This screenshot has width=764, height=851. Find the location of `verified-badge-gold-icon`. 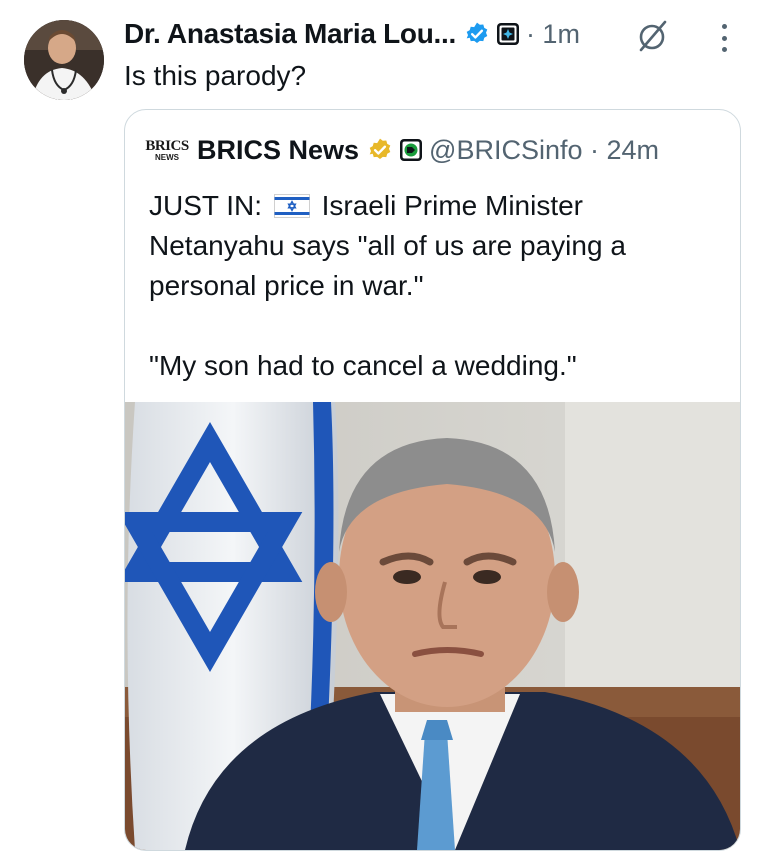

verified-badge-gold-icon is located at coordinates (380, 150).